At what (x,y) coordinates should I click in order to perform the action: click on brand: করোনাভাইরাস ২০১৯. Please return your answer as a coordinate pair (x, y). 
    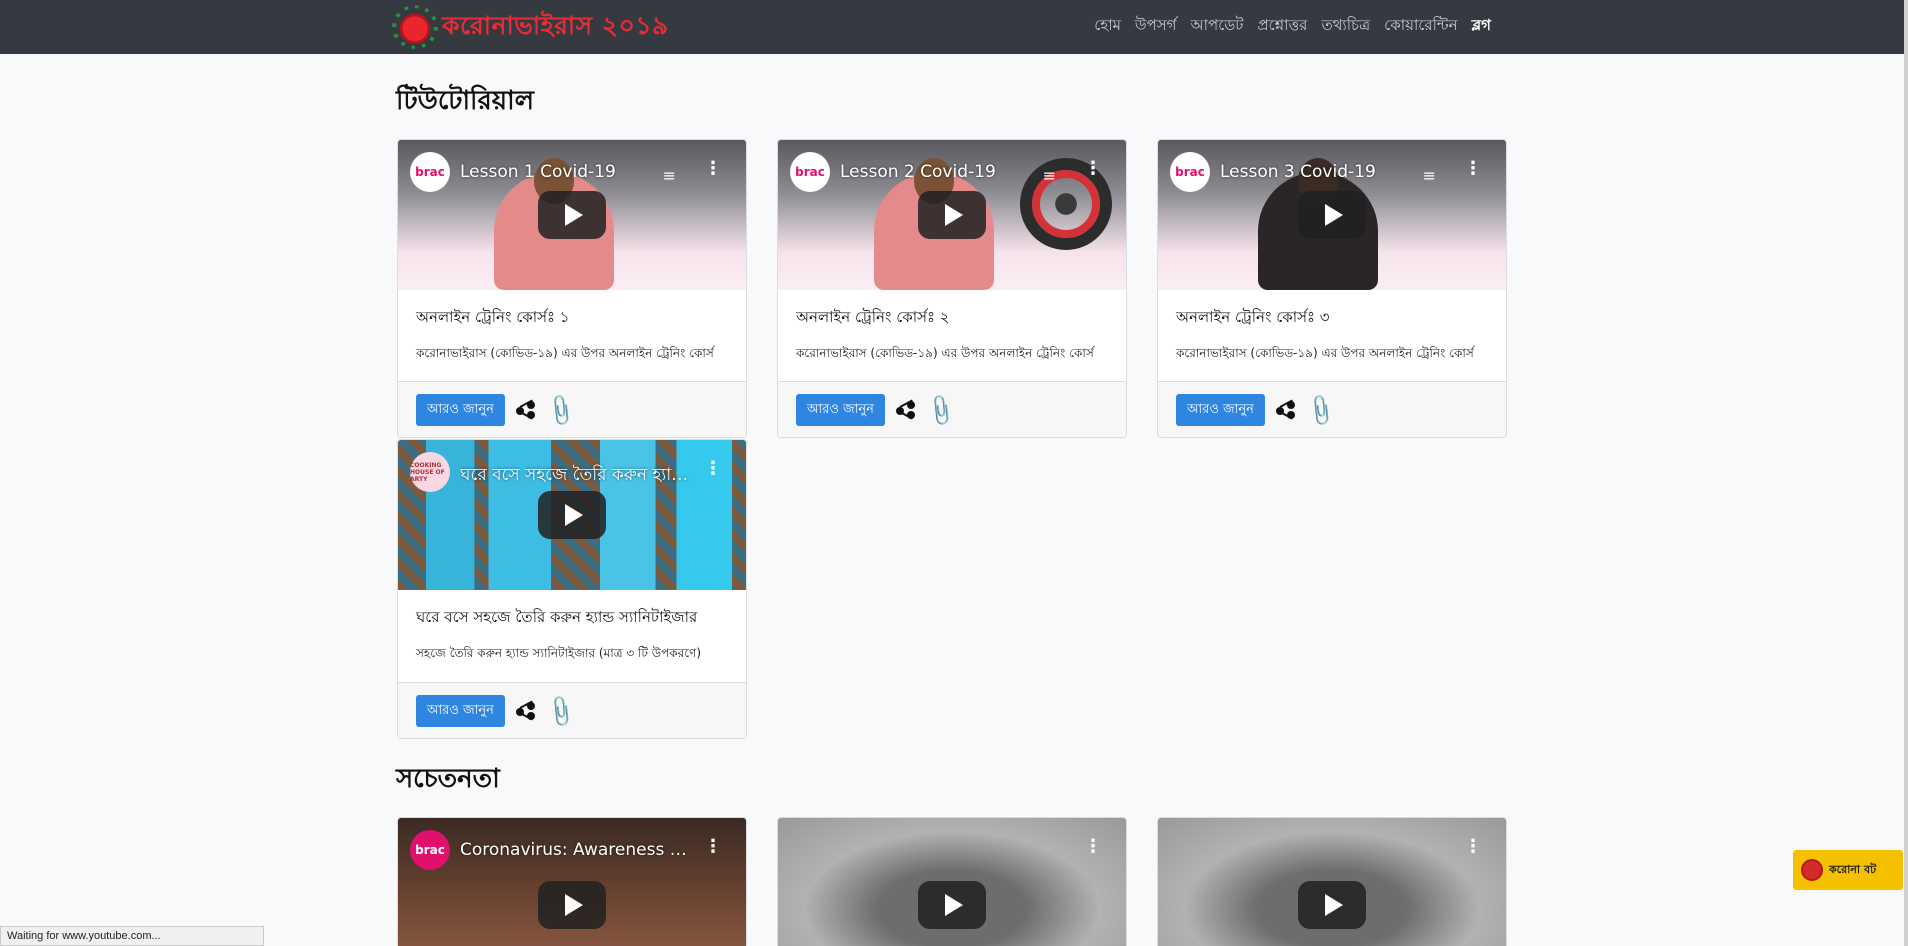
    Looking at the image, I should click on (532, 27).